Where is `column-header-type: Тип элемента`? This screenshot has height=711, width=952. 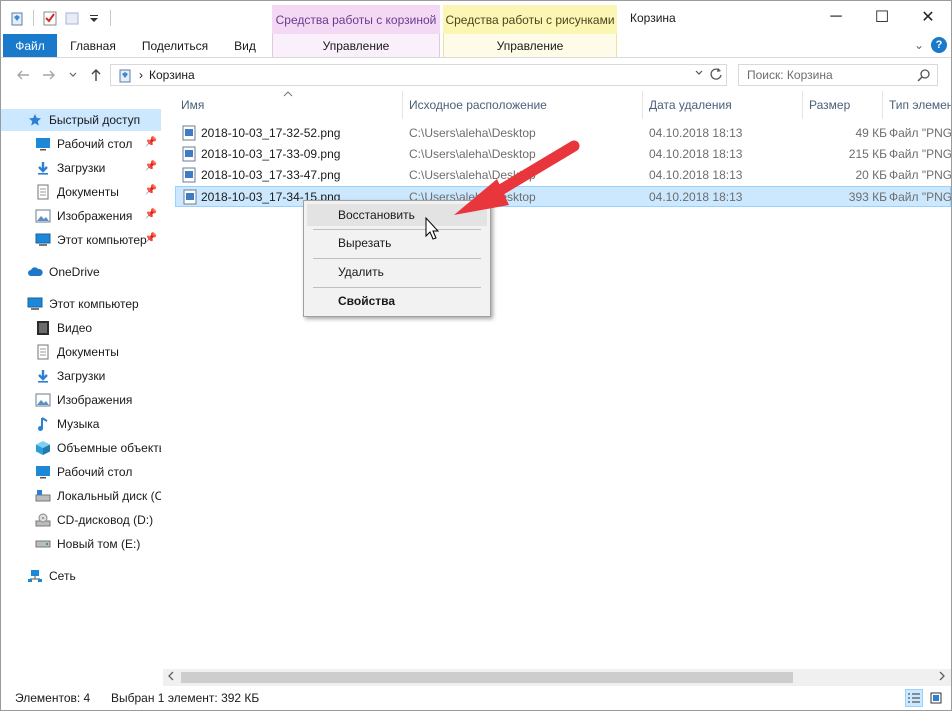
column-header-type: Тип элемента is located at coordinates (917, 105).